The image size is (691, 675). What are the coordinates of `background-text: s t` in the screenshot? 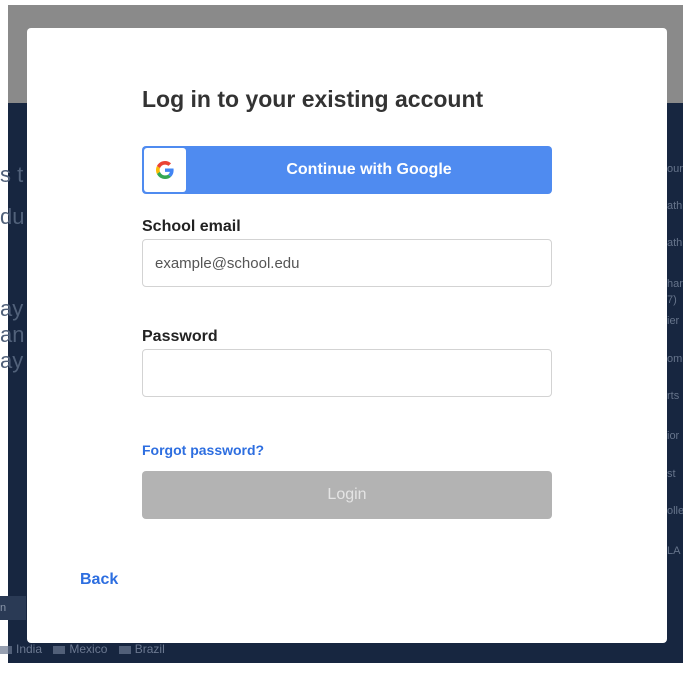 It's located at (12, 174).